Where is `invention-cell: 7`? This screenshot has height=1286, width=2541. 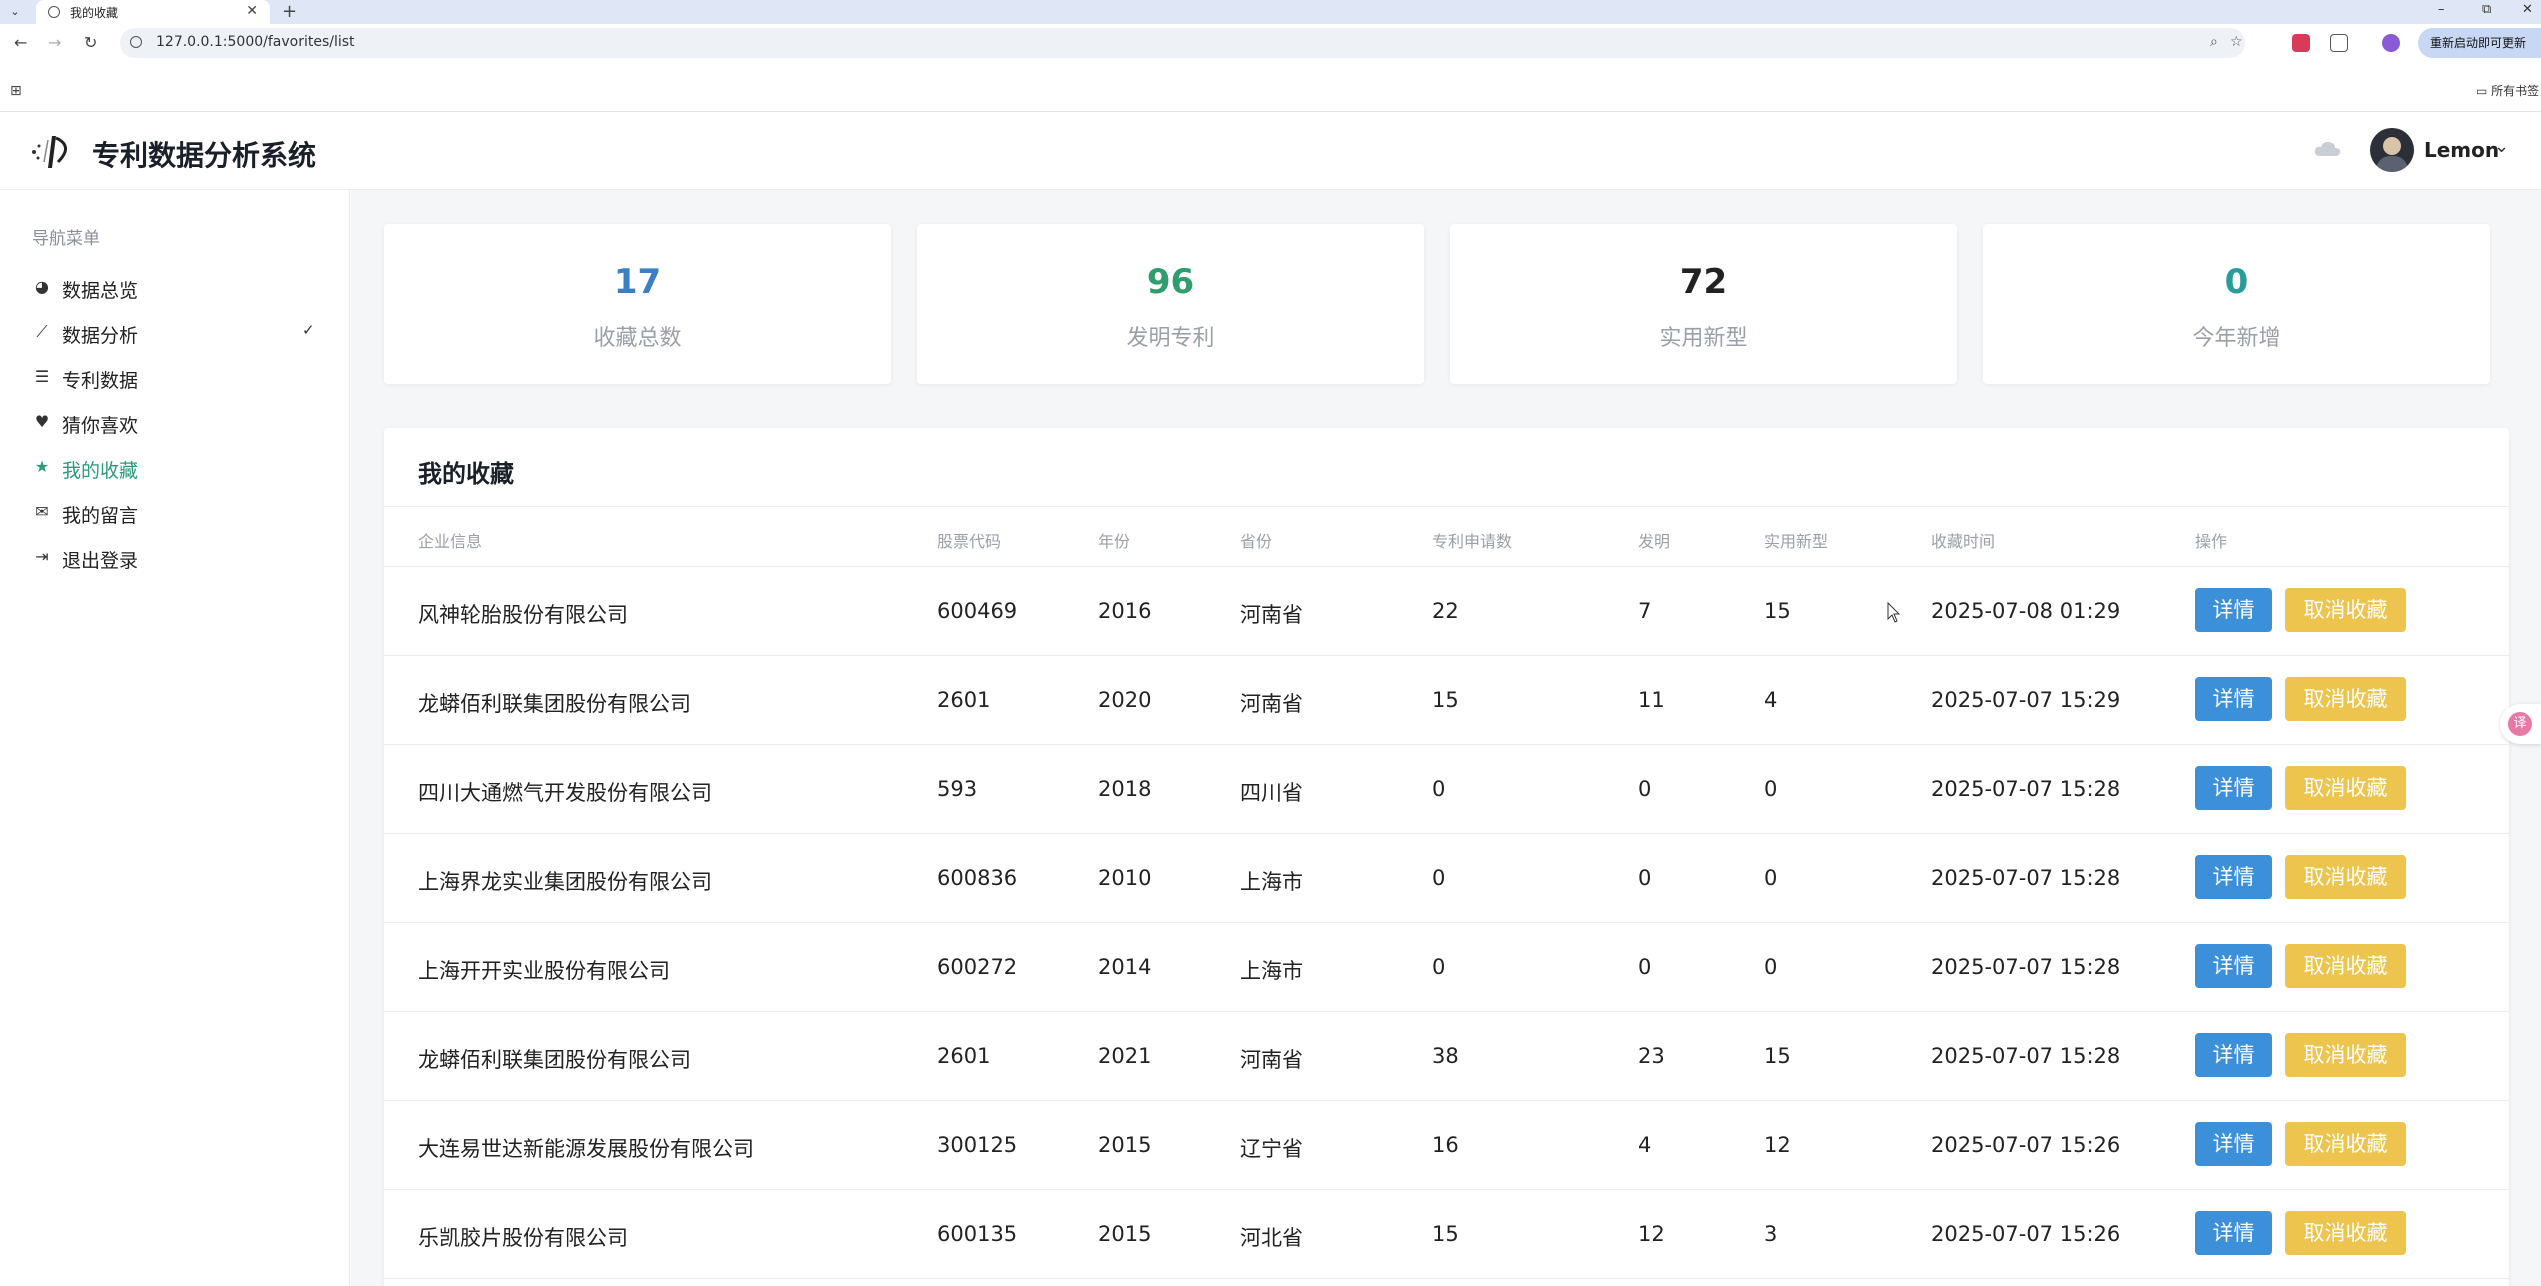
invention-cell: 7 is located at coordinates (1645, 611).